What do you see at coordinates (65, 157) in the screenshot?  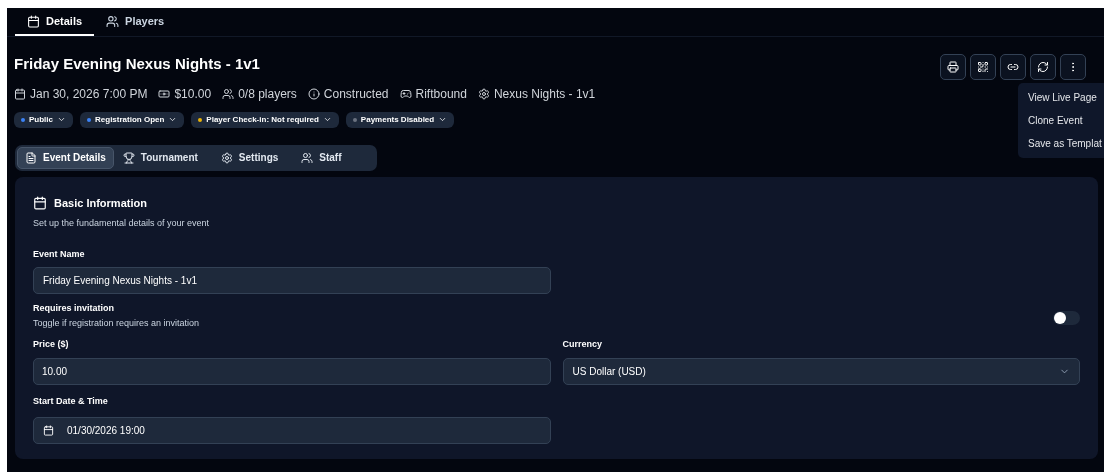 I see `section-tab: Event Details` at bounding box center [65, 157].